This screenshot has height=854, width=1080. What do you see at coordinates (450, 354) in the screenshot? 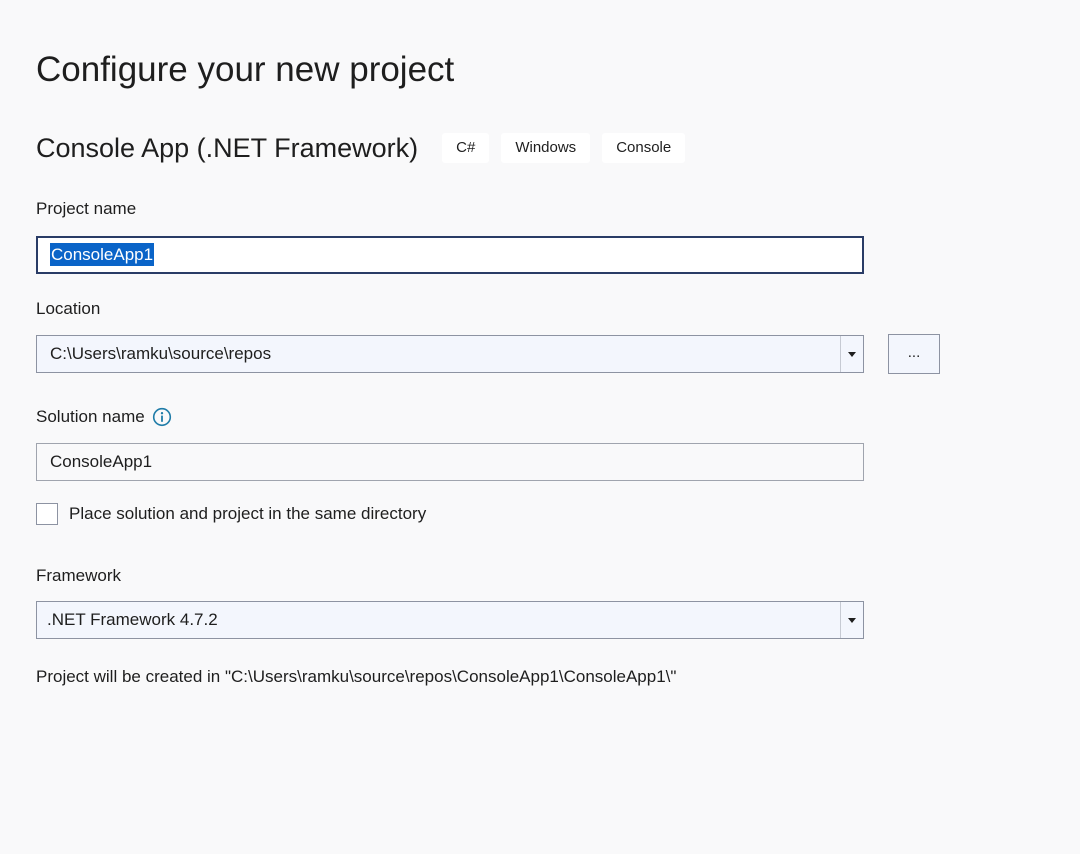
I see `location-combobox: C:\Users\ramku\source\repos` at bounding box center [450, 354].